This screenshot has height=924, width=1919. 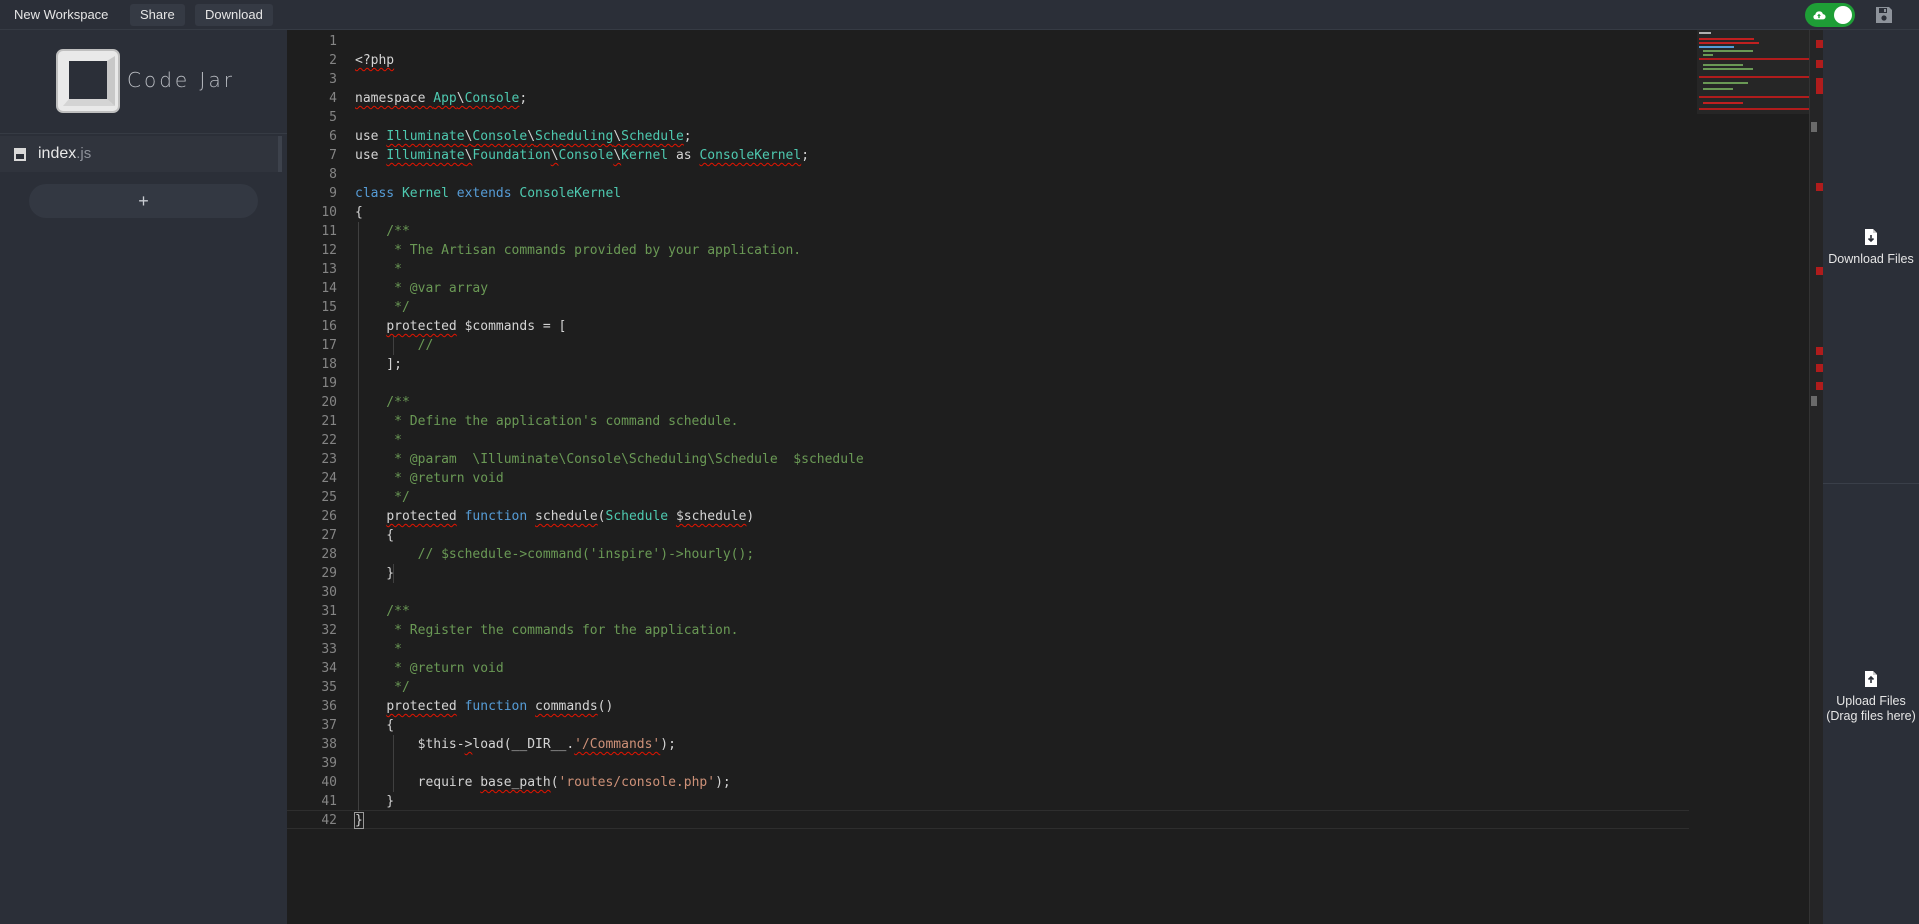 I want to click on keyword-as: as, so click(x=684, y=155).